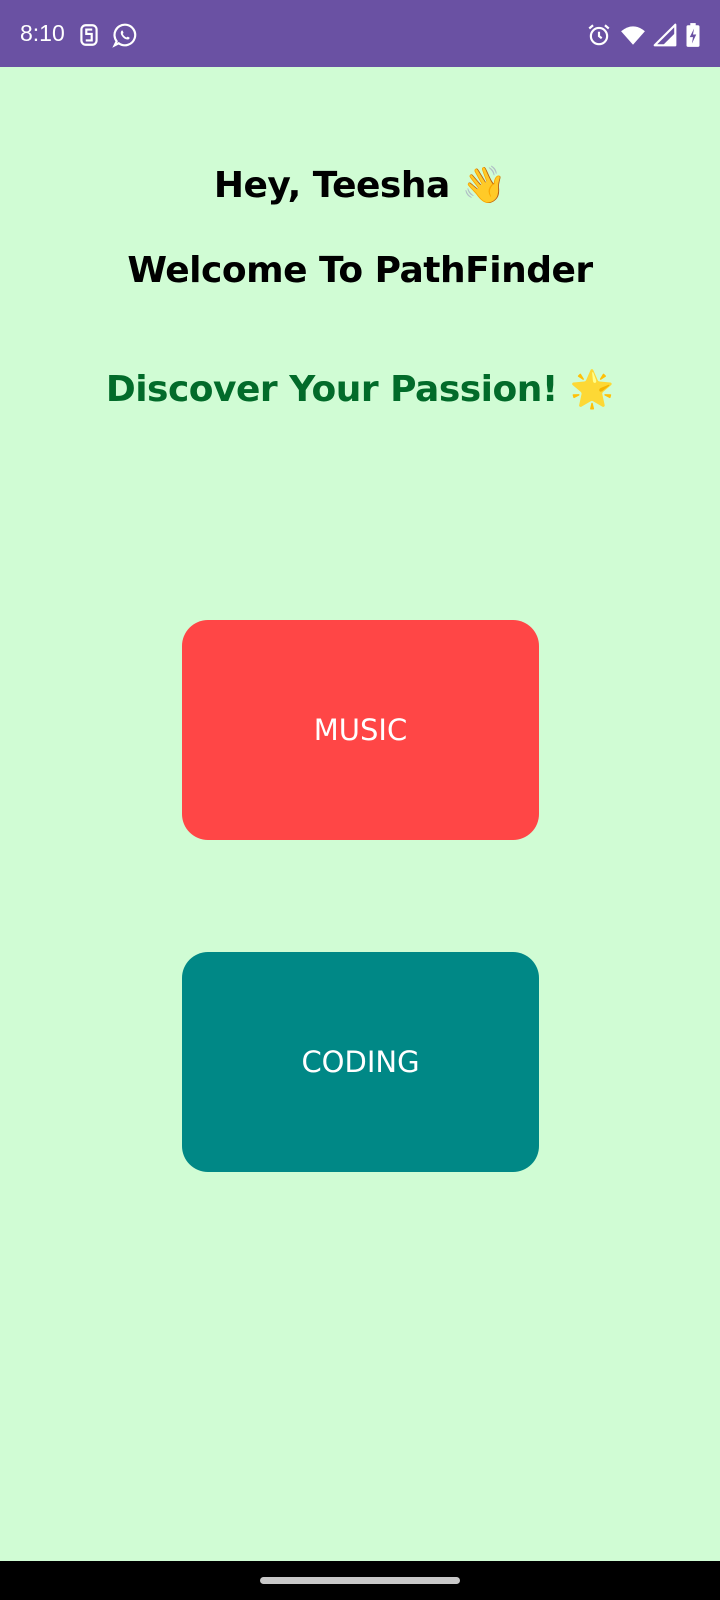 This screenshot has height=1600, width=720. I want to click on signal-icon, so click(665, 35).